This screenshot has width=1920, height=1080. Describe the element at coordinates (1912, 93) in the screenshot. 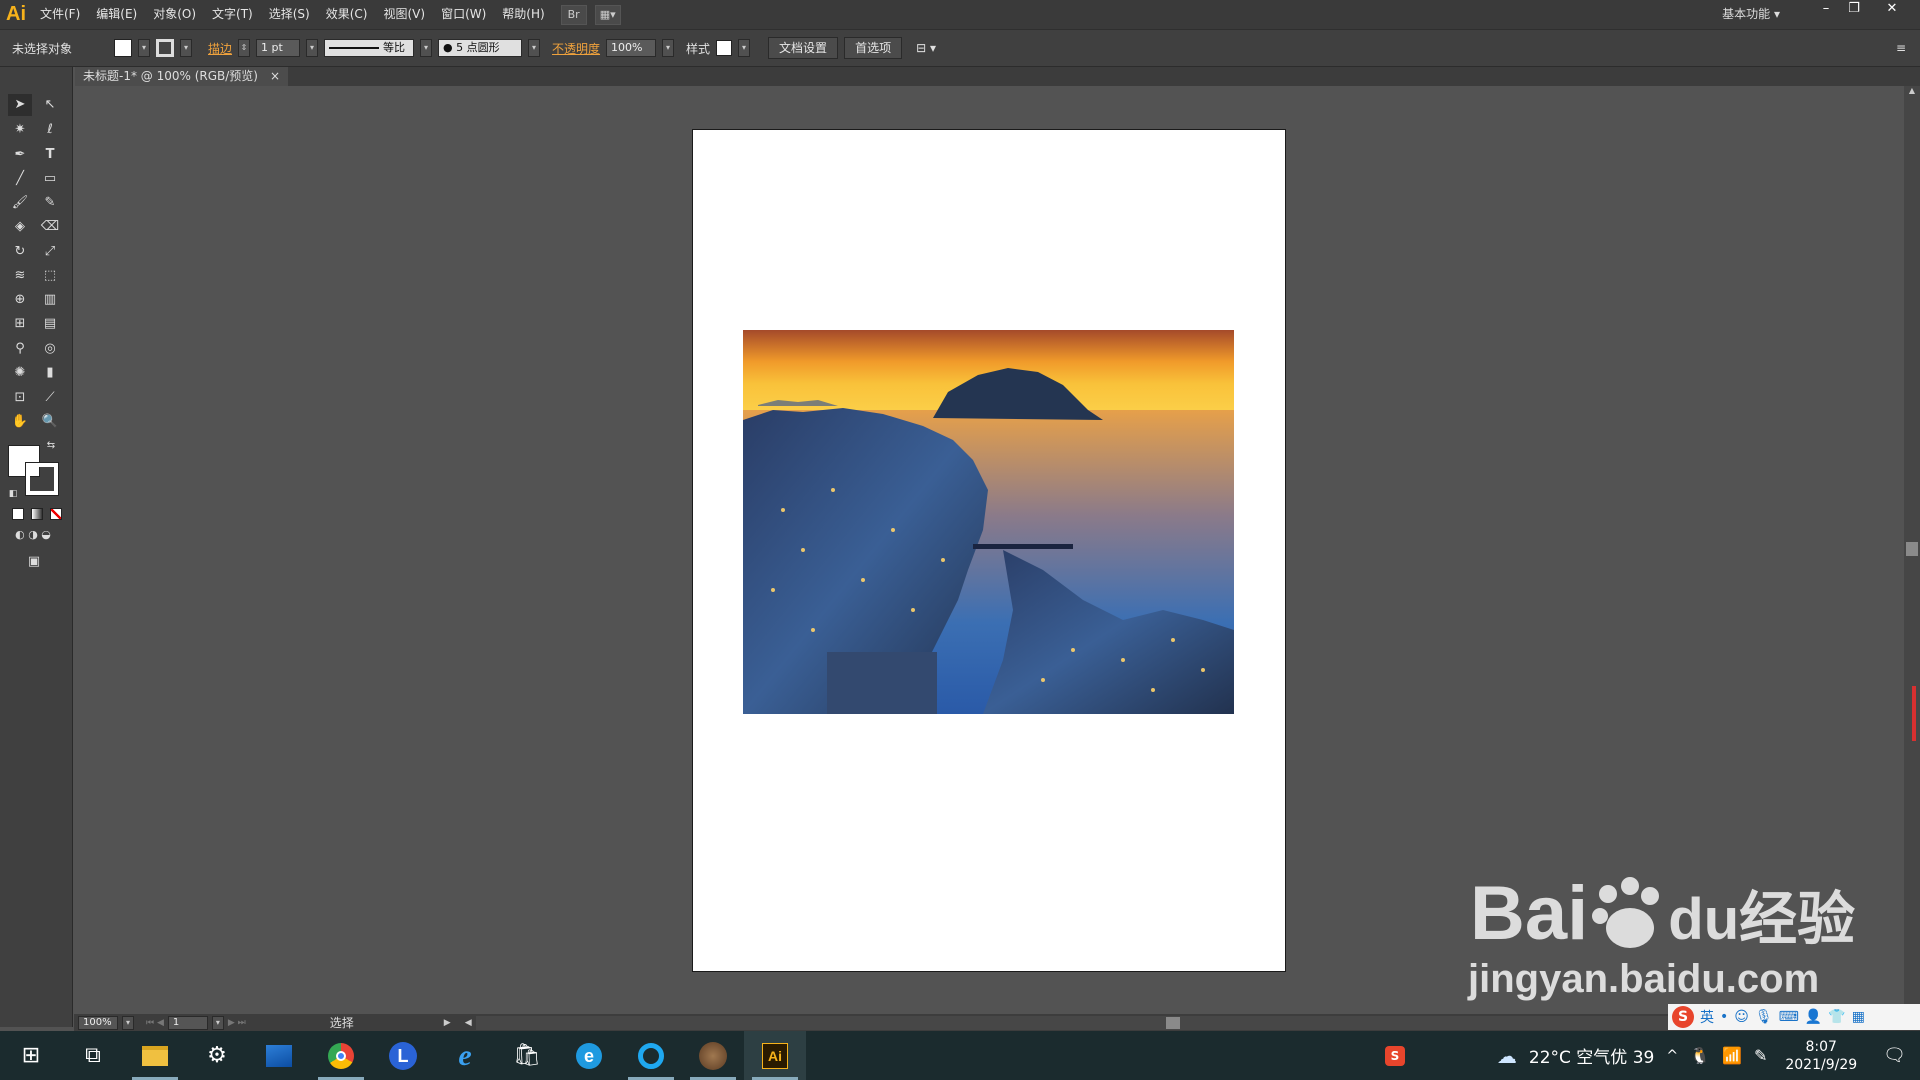

I see `scroll-up-icon: ▲` at that location.